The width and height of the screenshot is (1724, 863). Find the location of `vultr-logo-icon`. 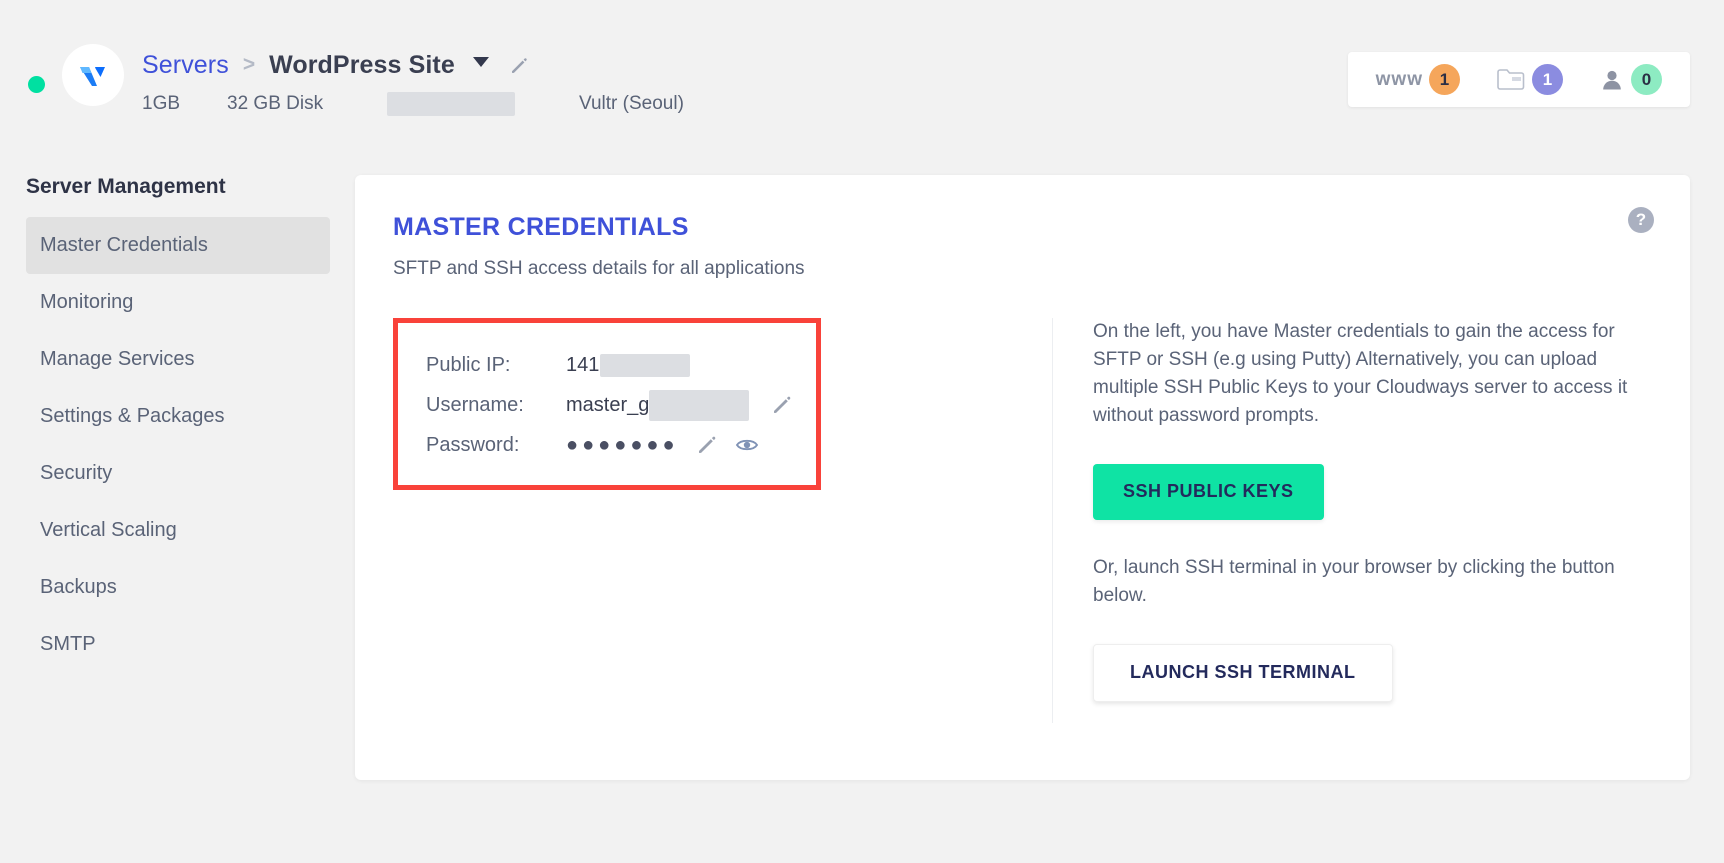

vultr-logo-icon is located at coordinates (93, 75).